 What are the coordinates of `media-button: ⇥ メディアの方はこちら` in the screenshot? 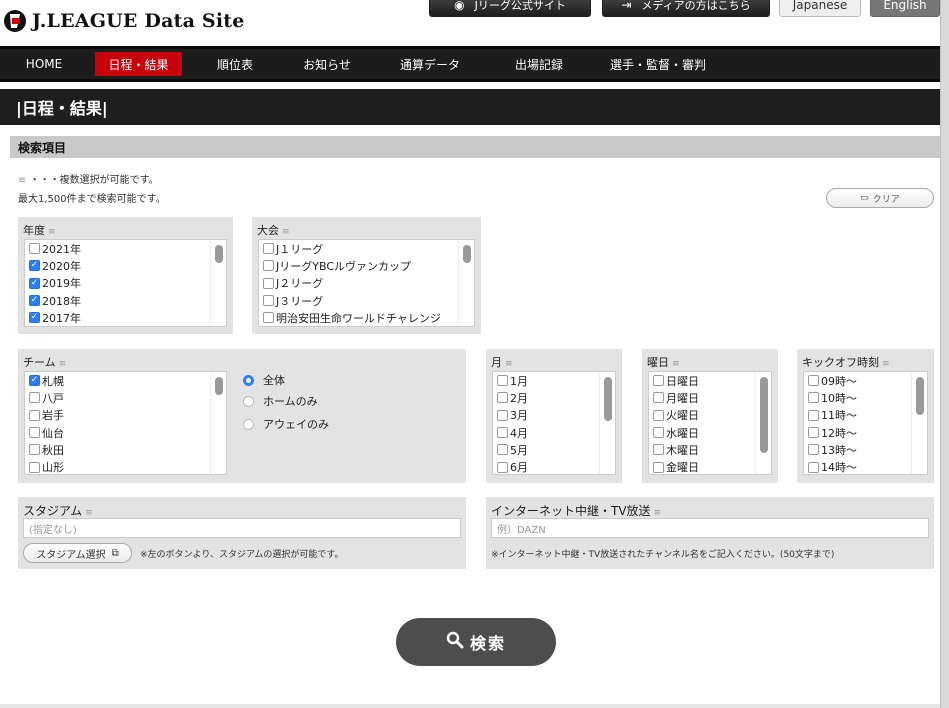 It's located at (686, 8).